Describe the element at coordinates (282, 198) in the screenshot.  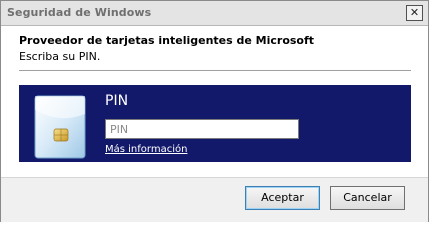
I see `accept-button: Aceptar` at that location.